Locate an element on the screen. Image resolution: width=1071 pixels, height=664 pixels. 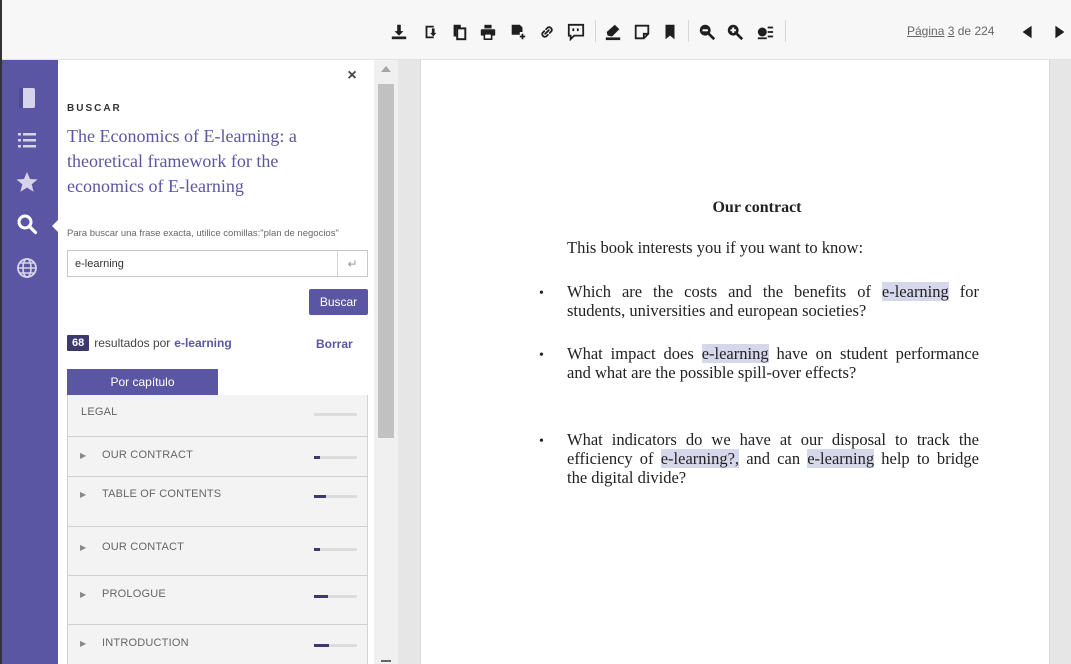
chapter-label: OUR CONTRACT is located at coordinates (148, 455).